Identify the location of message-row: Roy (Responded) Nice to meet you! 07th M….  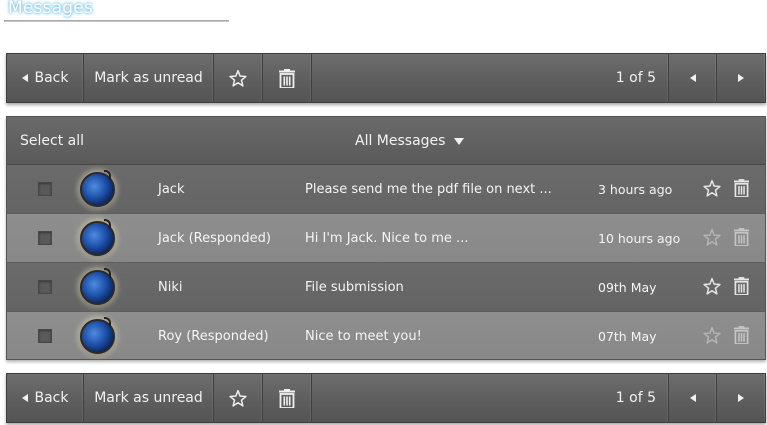
(386, 335).